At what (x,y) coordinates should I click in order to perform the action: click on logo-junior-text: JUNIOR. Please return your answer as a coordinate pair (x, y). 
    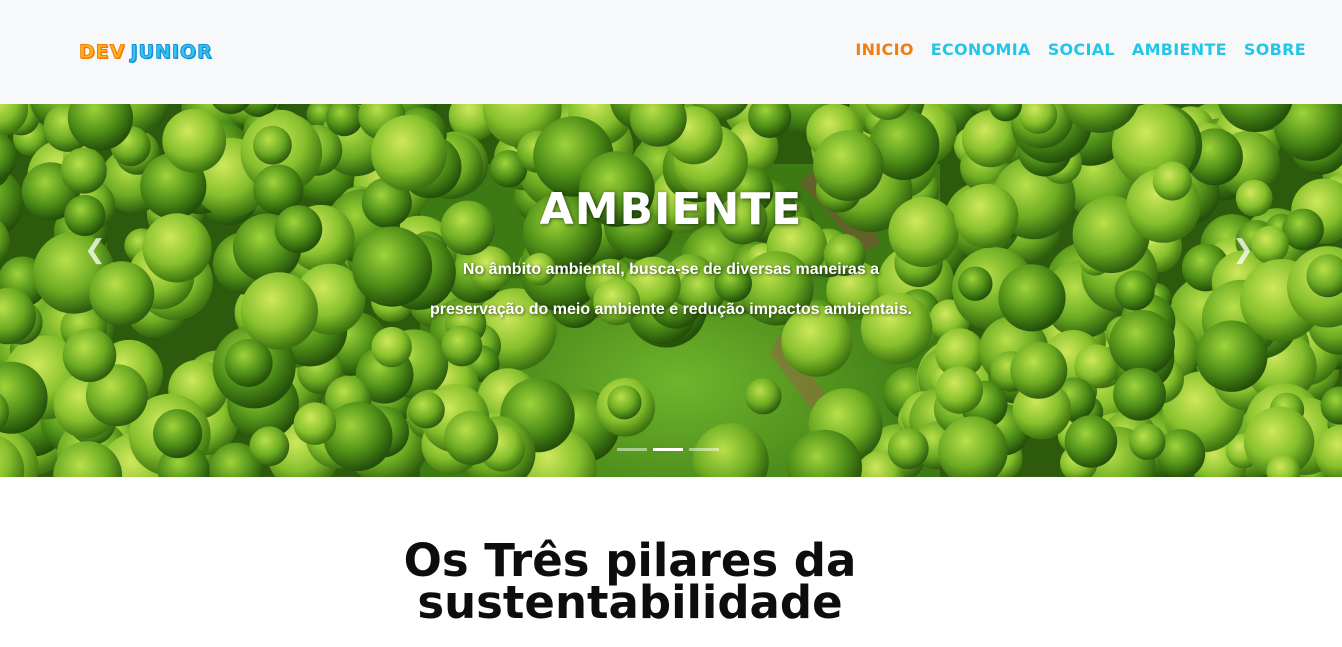
    Looking at the image, I should click on (171, 52).